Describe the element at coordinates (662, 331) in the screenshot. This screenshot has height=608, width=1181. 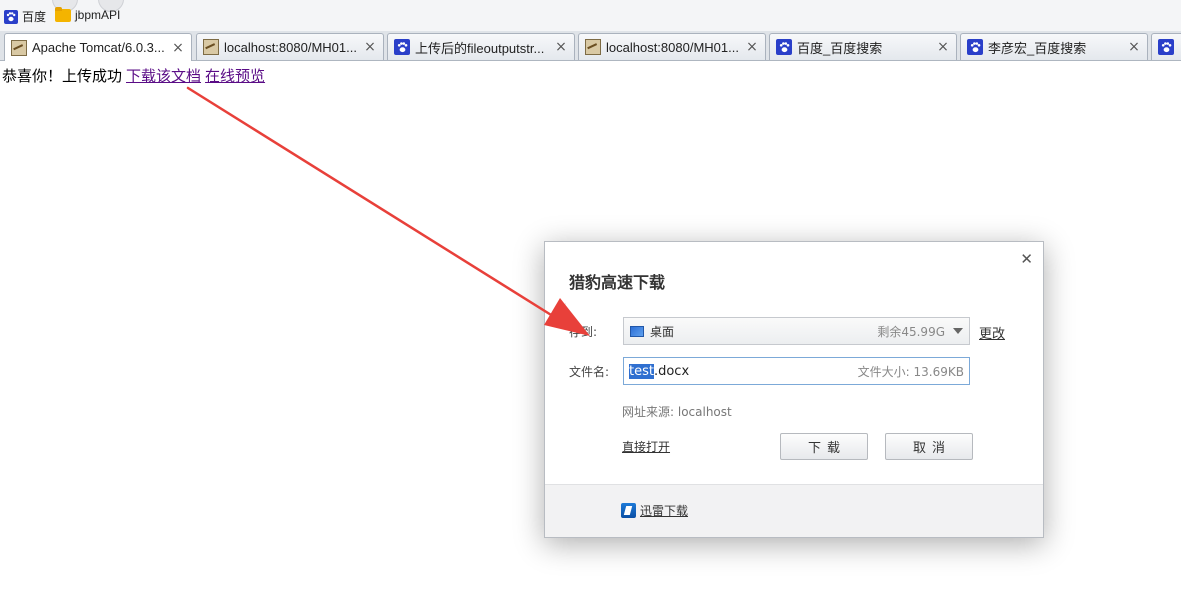
I see `location-value: 桌面` at that location.